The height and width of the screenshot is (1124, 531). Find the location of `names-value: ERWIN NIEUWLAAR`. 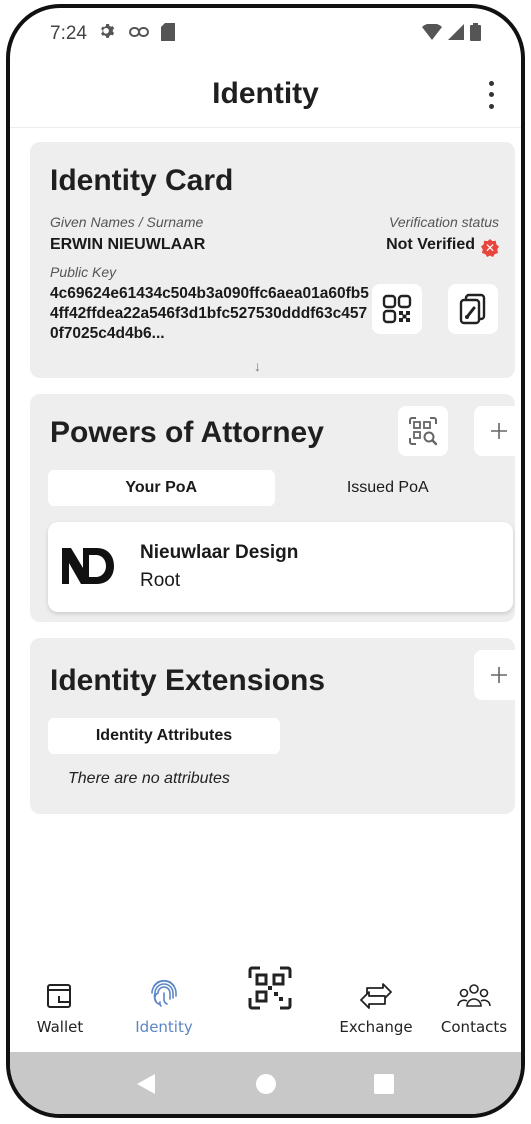

names-value: ERWIN NIEUWLAAR is located at coordinates (128, 244).